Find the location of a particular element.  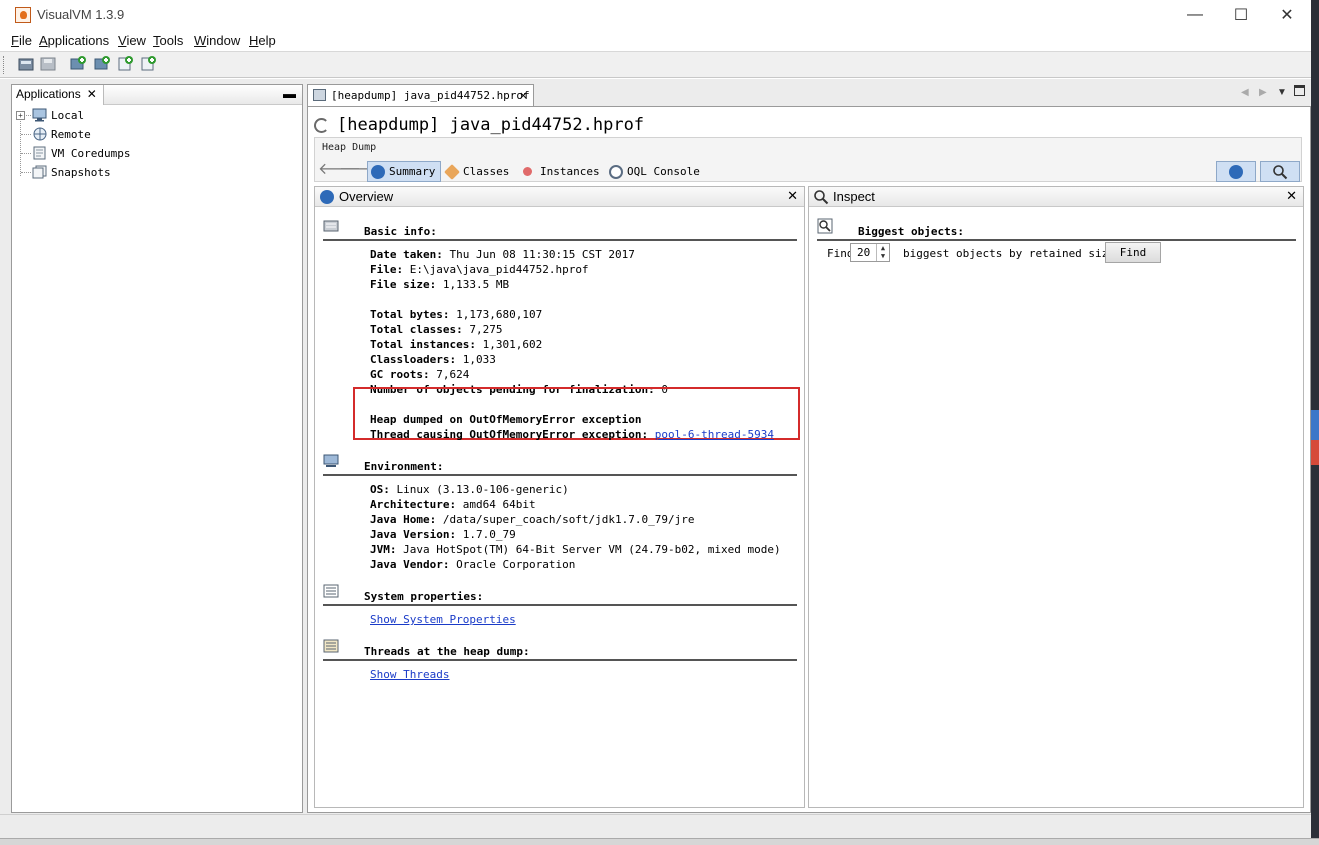

show-threads-link: Show Threads is located at coordinates (409, 674).